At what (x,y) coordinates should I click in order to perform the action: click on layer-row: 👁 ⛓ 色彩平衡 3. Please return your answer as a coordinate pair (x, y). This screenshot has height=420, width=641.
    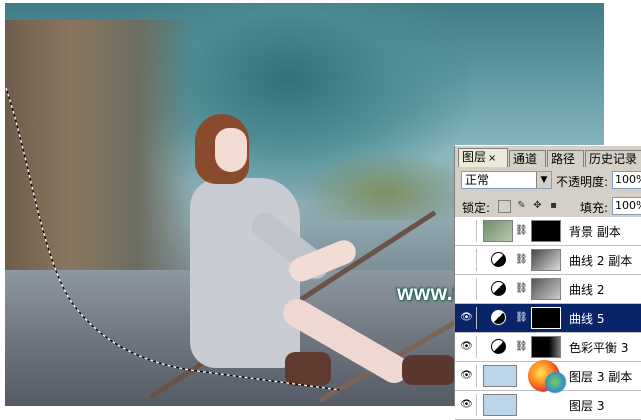
    Looking at the image, I should click on (548, 347).